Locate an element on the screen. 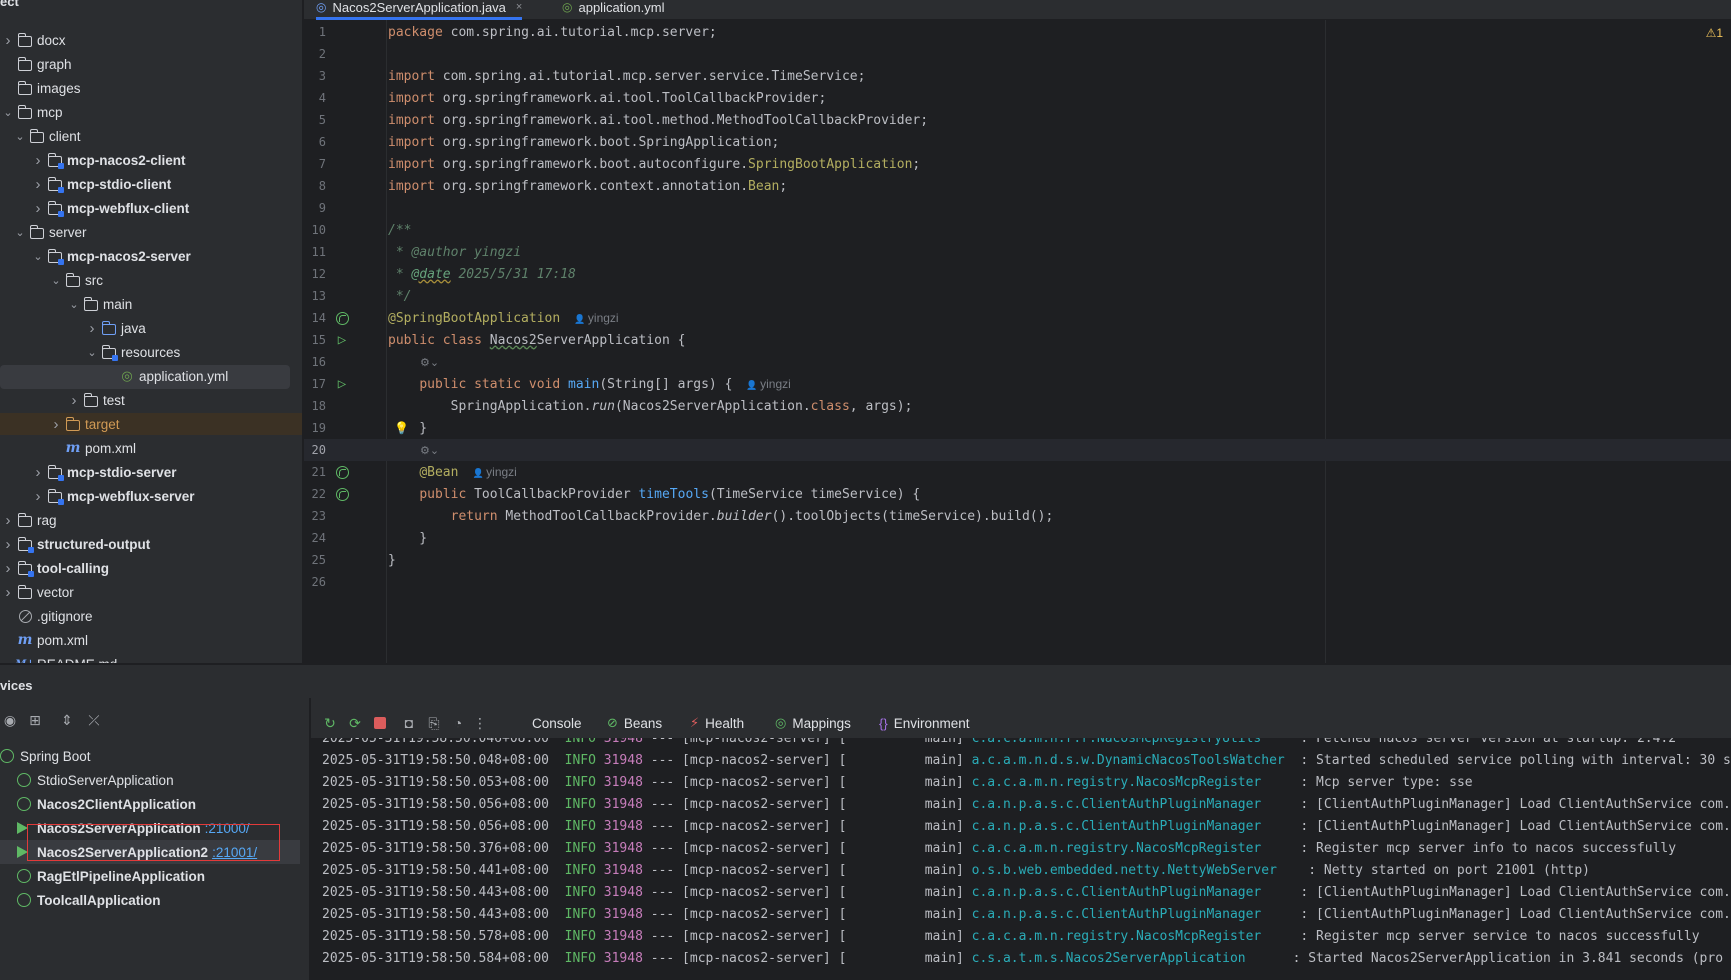 This screenshot has width=1731, height=980. code-line: 16 ⚙⌄ is located at coordinates (1017, 362).